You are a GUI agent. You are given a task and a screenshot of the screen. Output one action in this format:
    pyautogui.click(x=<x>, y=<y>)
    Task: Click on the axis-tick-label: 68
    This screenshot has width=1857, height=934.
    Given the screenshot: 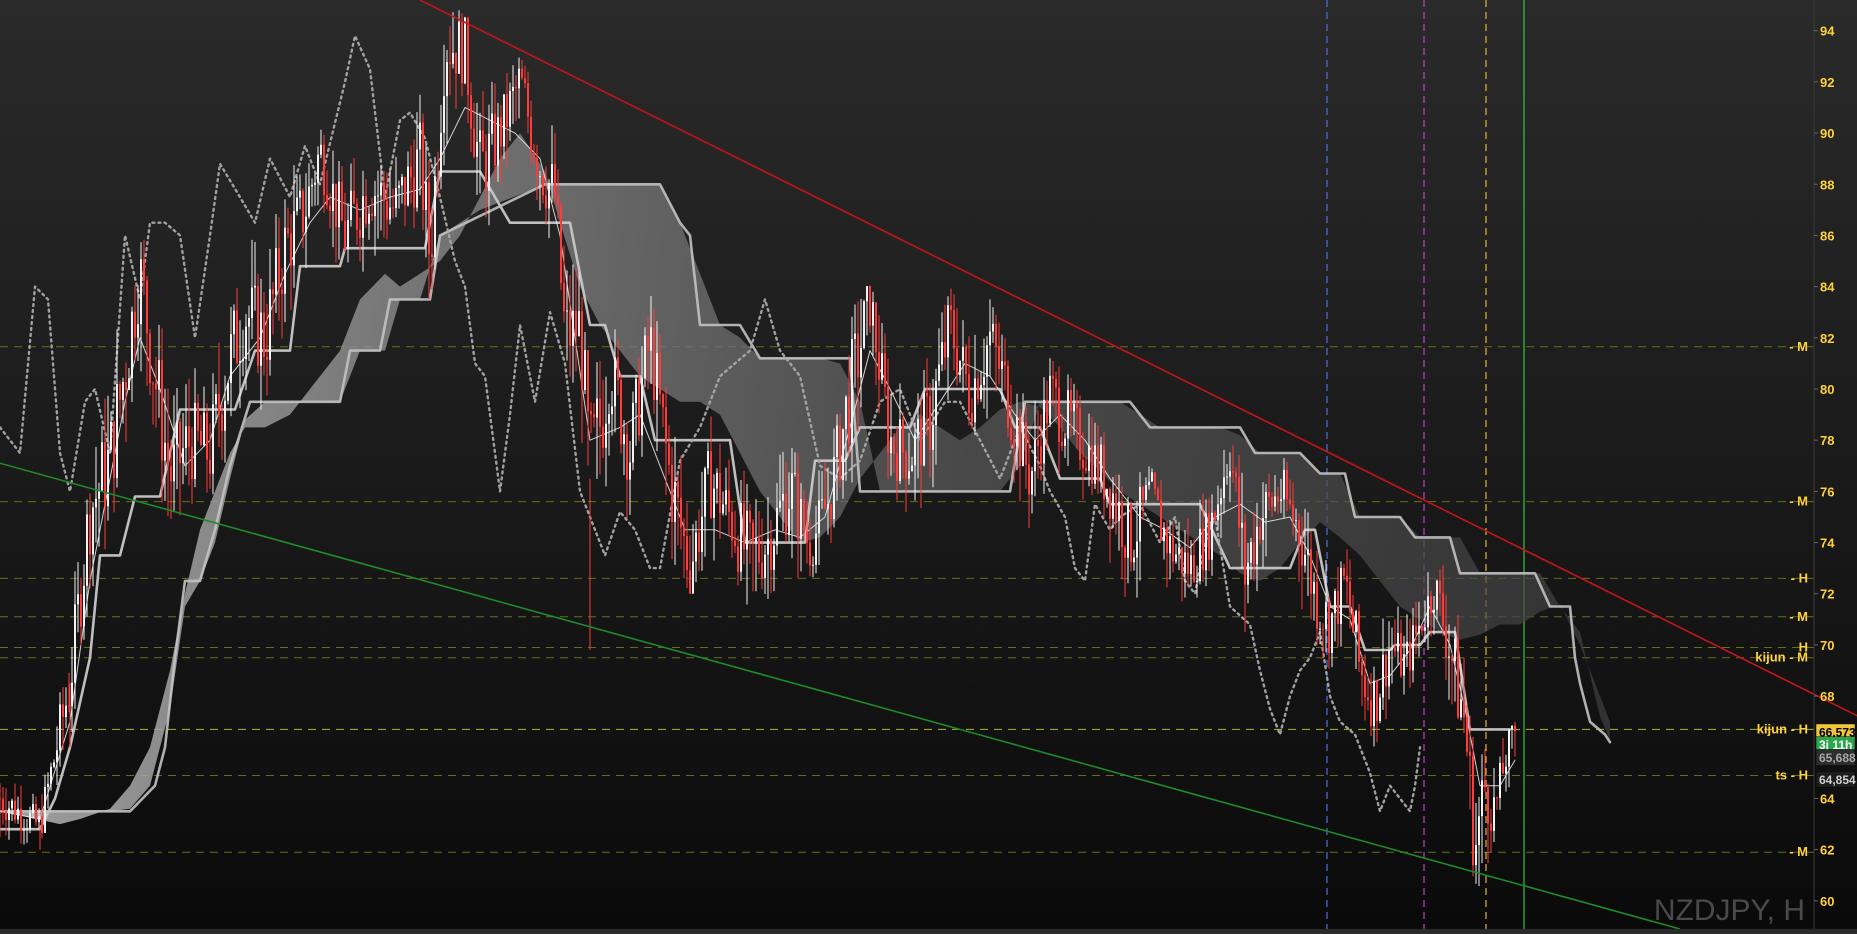 What is the action you would take?
    pyautogui.click(x=1827, y=696)
    